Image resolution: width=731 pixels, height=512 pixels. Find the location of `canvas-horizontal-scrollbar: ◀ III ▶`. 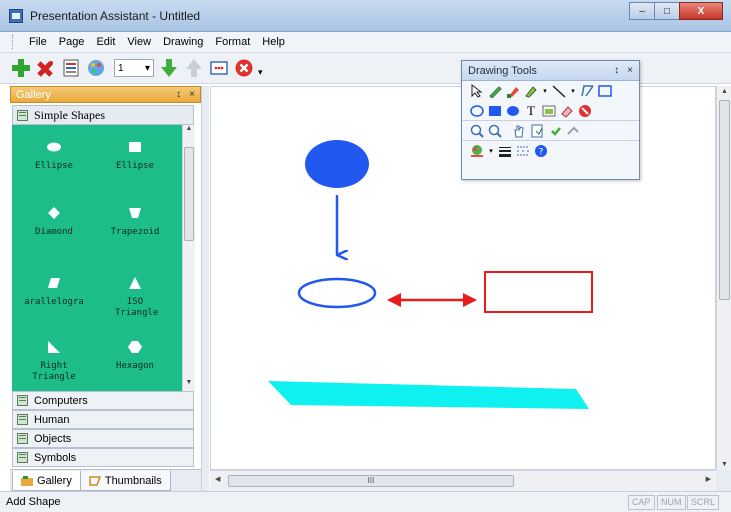

canvas-horizontal-scrollbar: ◀ III ▶ is located at coordinates (463, 480).